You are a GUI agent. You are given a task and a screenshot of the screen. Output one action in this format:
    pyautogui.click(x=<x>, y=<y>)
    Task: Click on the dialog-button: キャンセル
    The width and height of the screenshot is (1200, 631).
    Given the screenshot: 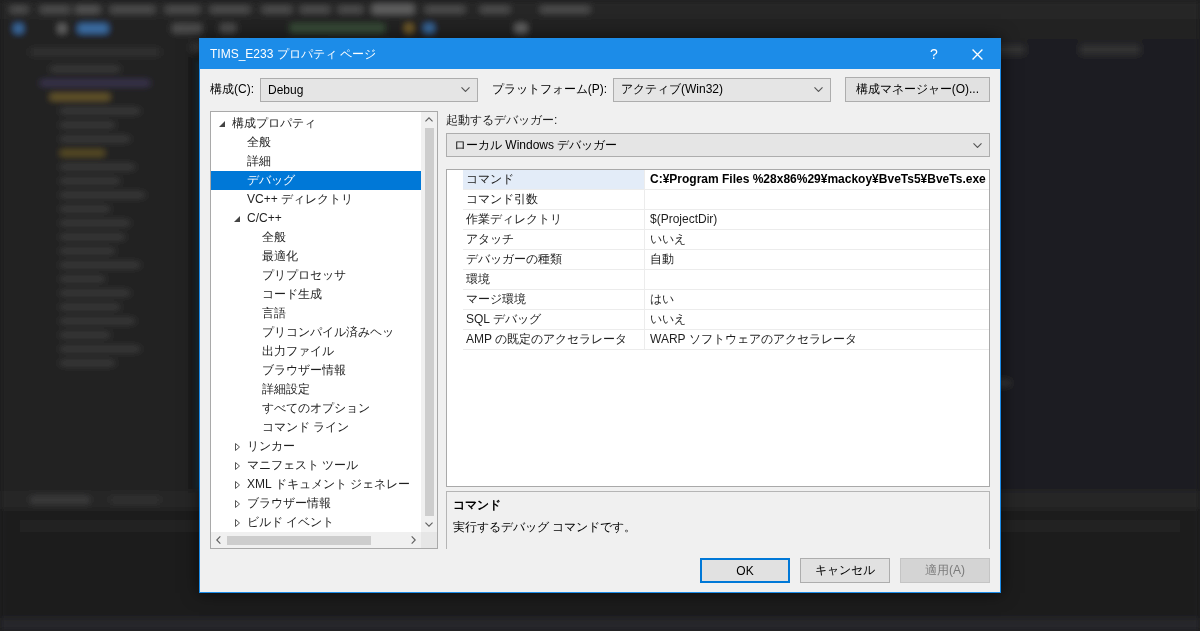 What is the action you would take?
    pyautogui.click(x=845, y=570)
    